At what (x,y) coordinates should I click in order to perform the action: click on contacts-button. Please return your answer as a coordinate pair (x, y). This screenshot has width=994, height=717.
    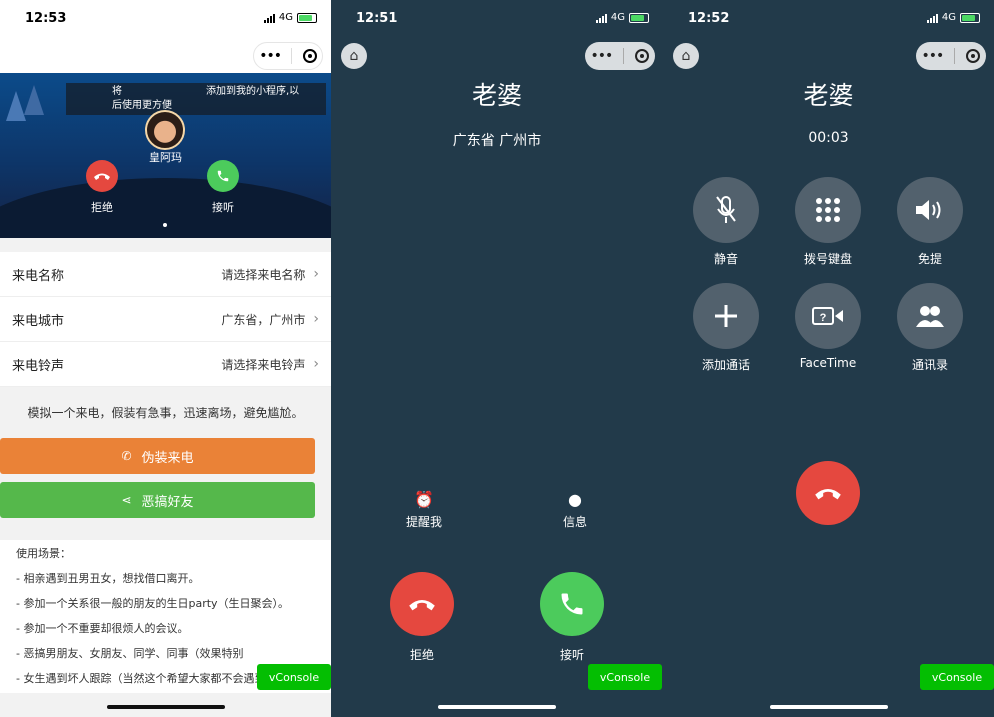
    Looking at the image, I should click on (930, 316).